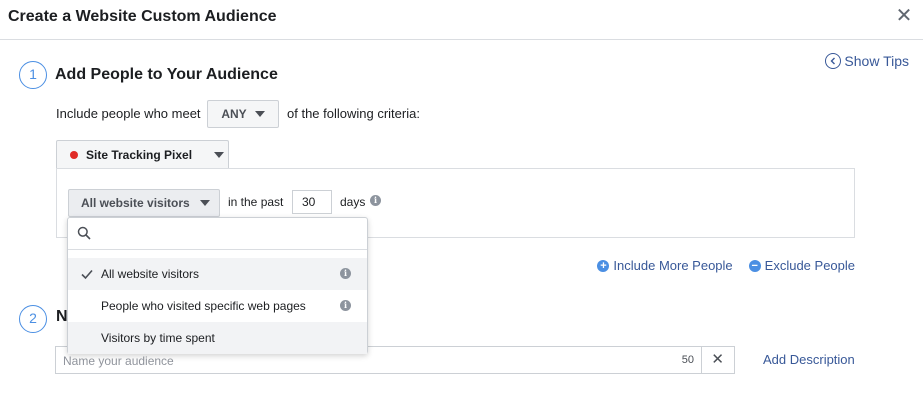 The width and height of the screenshot is (923, 395). What do you see at coordinates (203, 306) in the screenshot?
I see `menu-item-label: People who visited specific web pages` at bounding box center [203, 306].